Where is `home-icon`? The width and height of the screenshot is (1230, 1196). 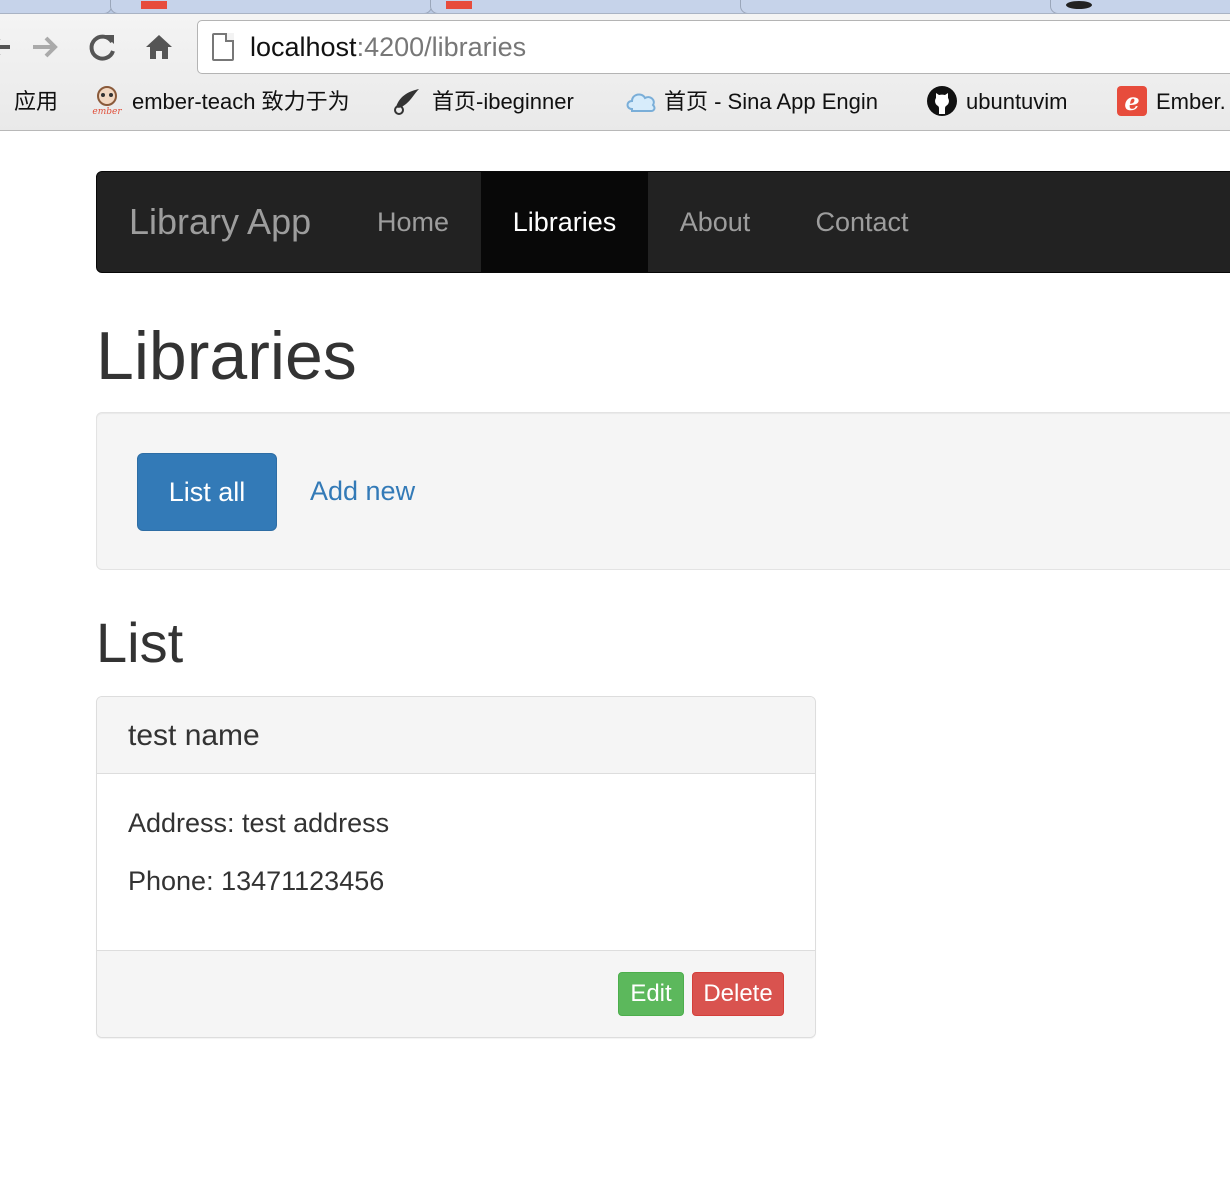 home-icon is located at coordinates (159, 47).